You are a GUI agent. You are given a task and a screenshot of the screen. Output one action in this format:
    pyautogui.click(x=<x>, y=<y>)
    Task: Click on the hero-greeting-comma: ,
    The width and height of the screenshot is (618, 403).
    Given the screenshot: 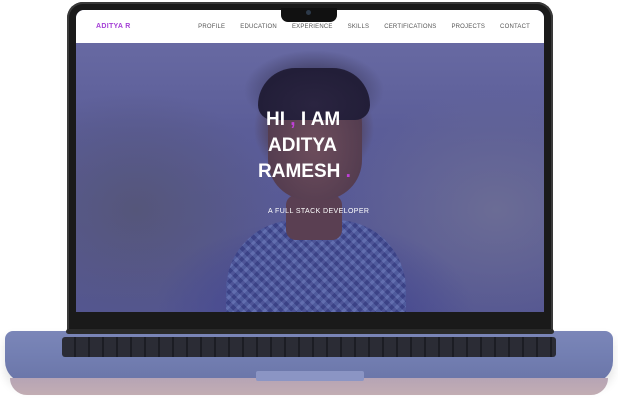 What is the action you would take?
    pyautogui.click(x=293, y=119)
    